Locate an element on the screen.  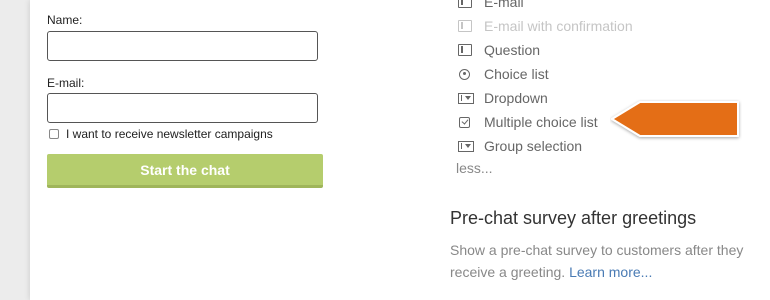
email-input is located at coordinates (182, 108).